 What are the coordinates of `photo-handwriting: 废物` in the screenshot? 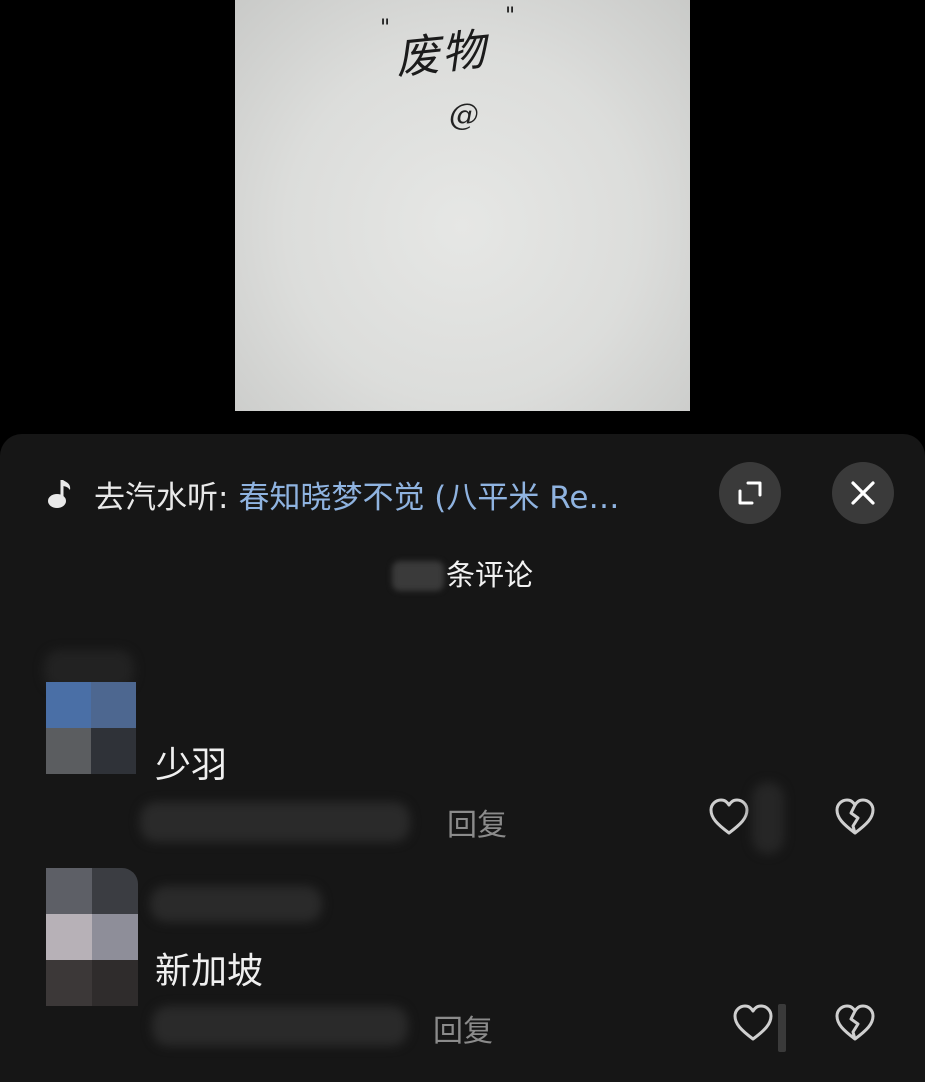 It's located at (441, 54).